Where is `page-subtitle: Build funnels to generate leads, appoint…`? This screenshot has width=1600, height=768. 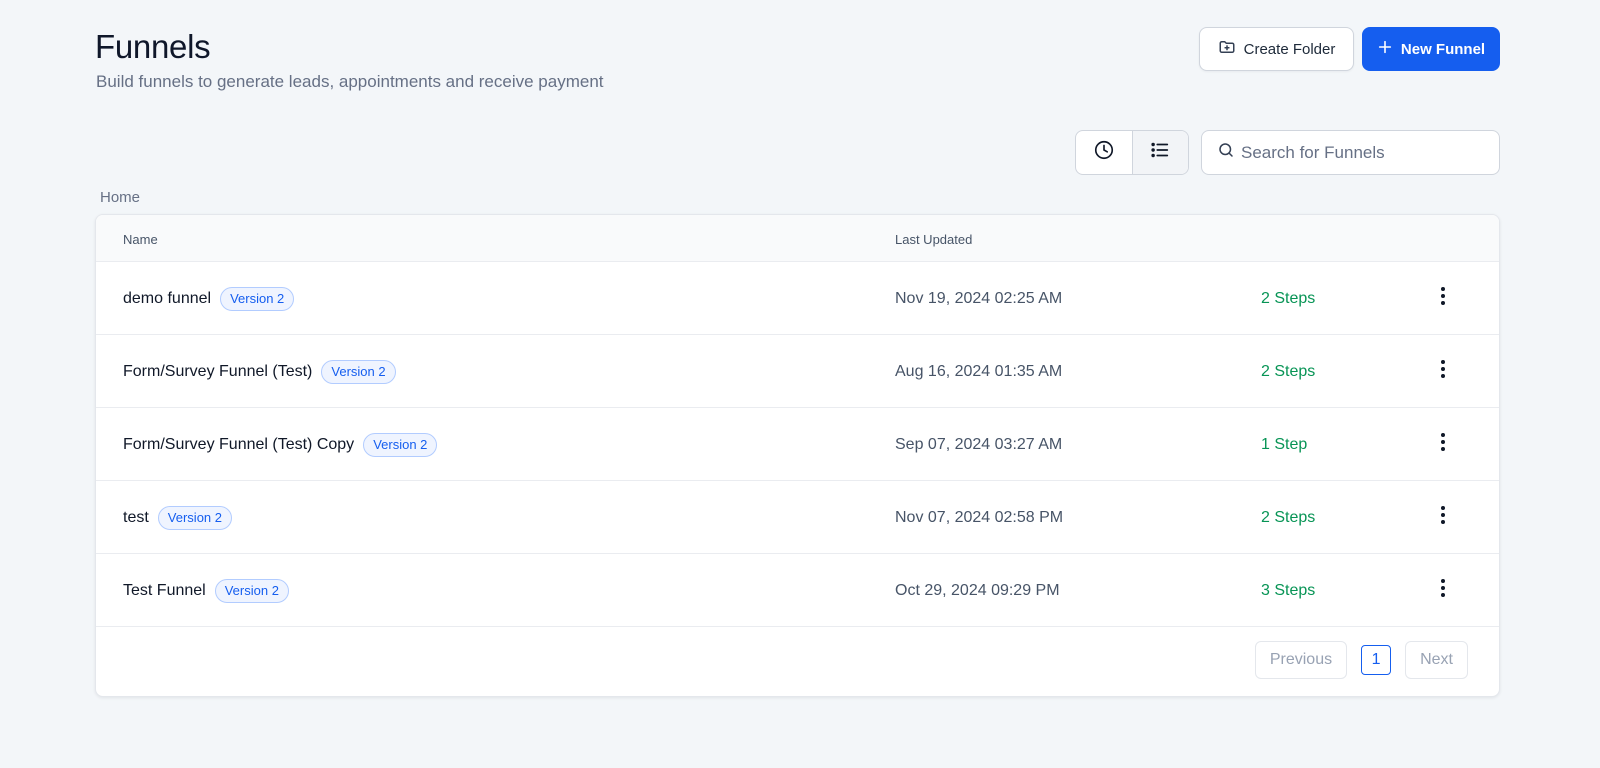 page-subtitle: Build funnels to generate leads, appoint… is located at coordinates (350, 81).